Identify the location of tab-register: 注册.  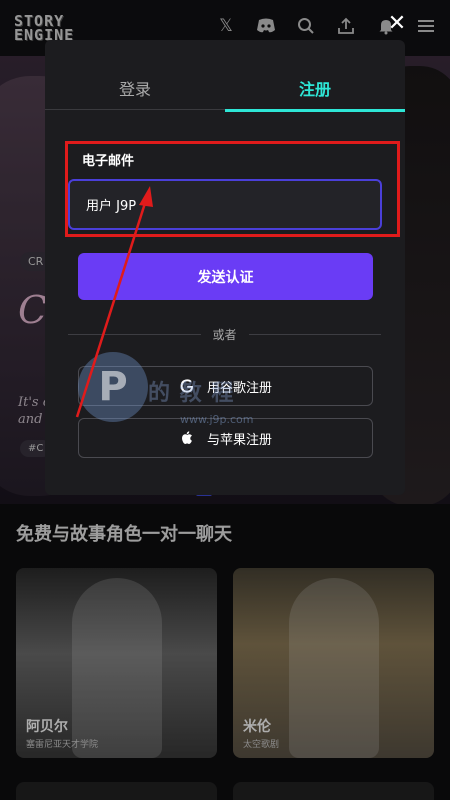
(315, 76).